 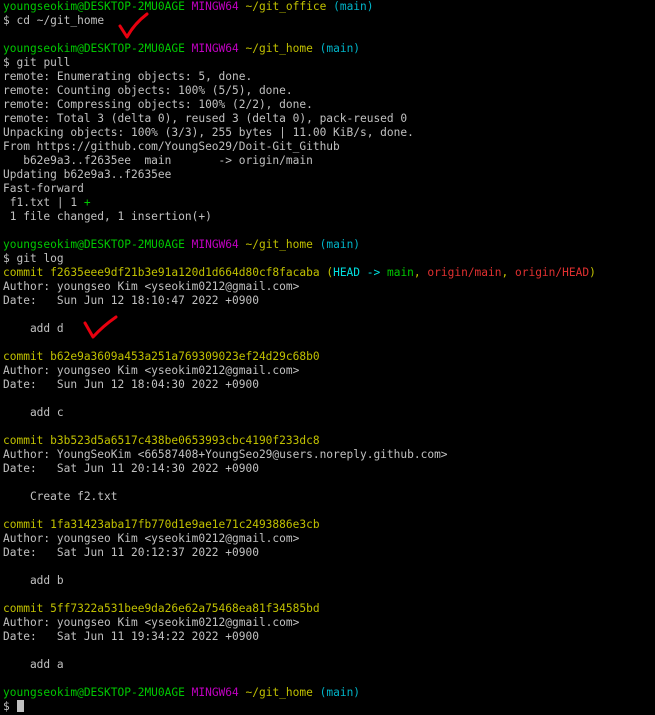 What do you see at coordinates (360, 272) in the screenshot?
I see `ref-head: HEAD ->` at bounding box center [360, 272].